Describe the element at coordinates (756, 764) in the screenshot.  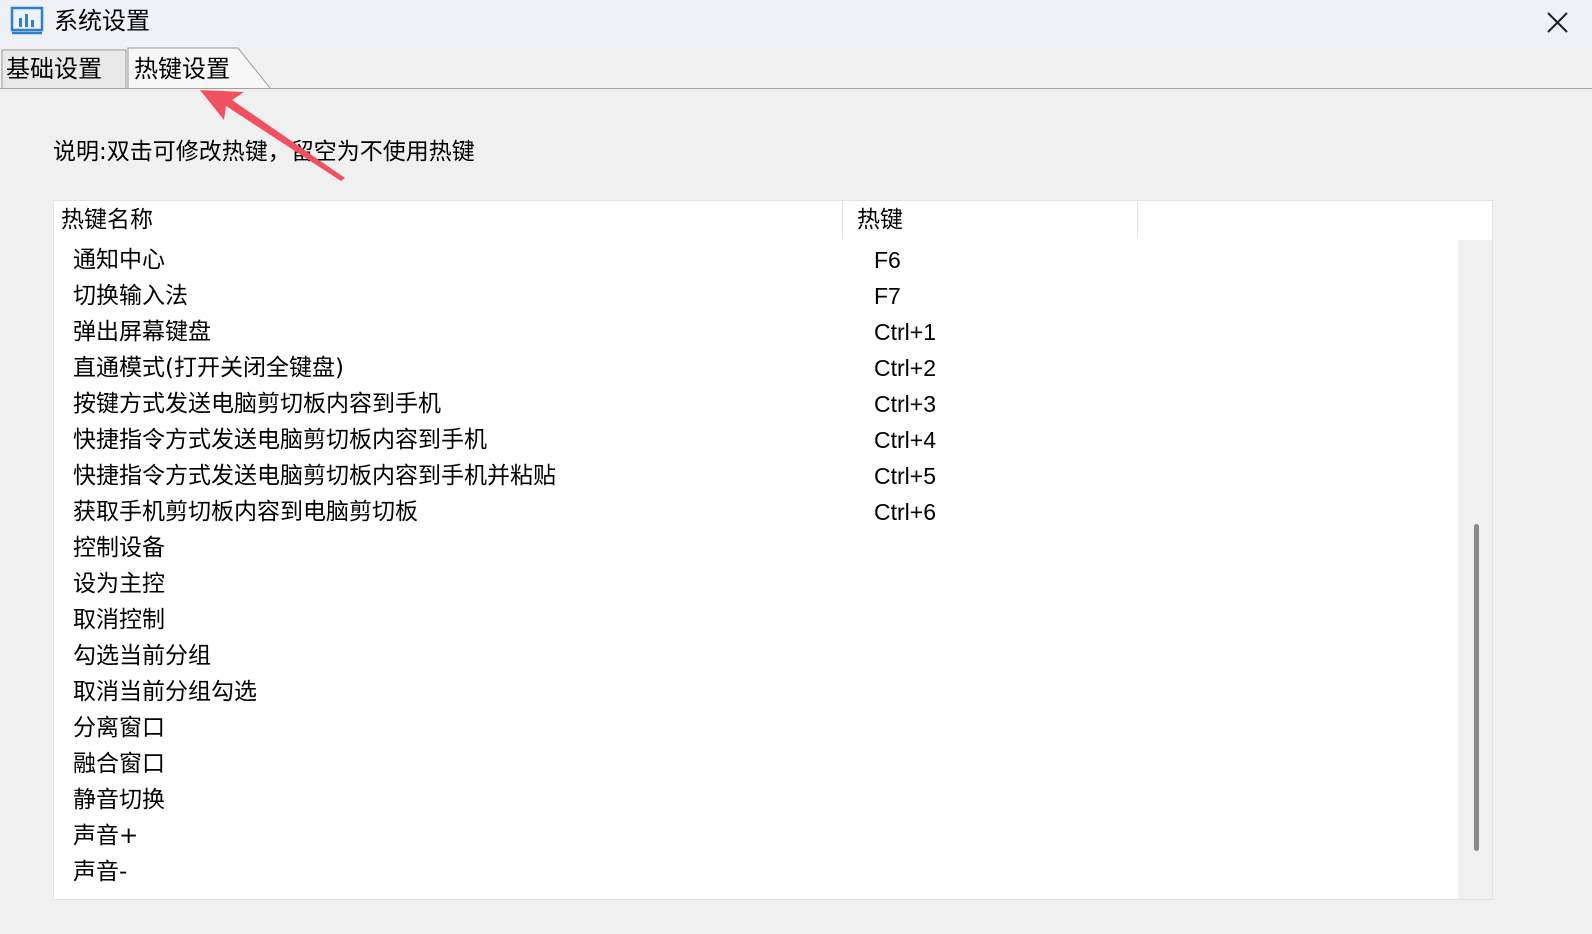
I see `table-row: 融合窗口` at that location.